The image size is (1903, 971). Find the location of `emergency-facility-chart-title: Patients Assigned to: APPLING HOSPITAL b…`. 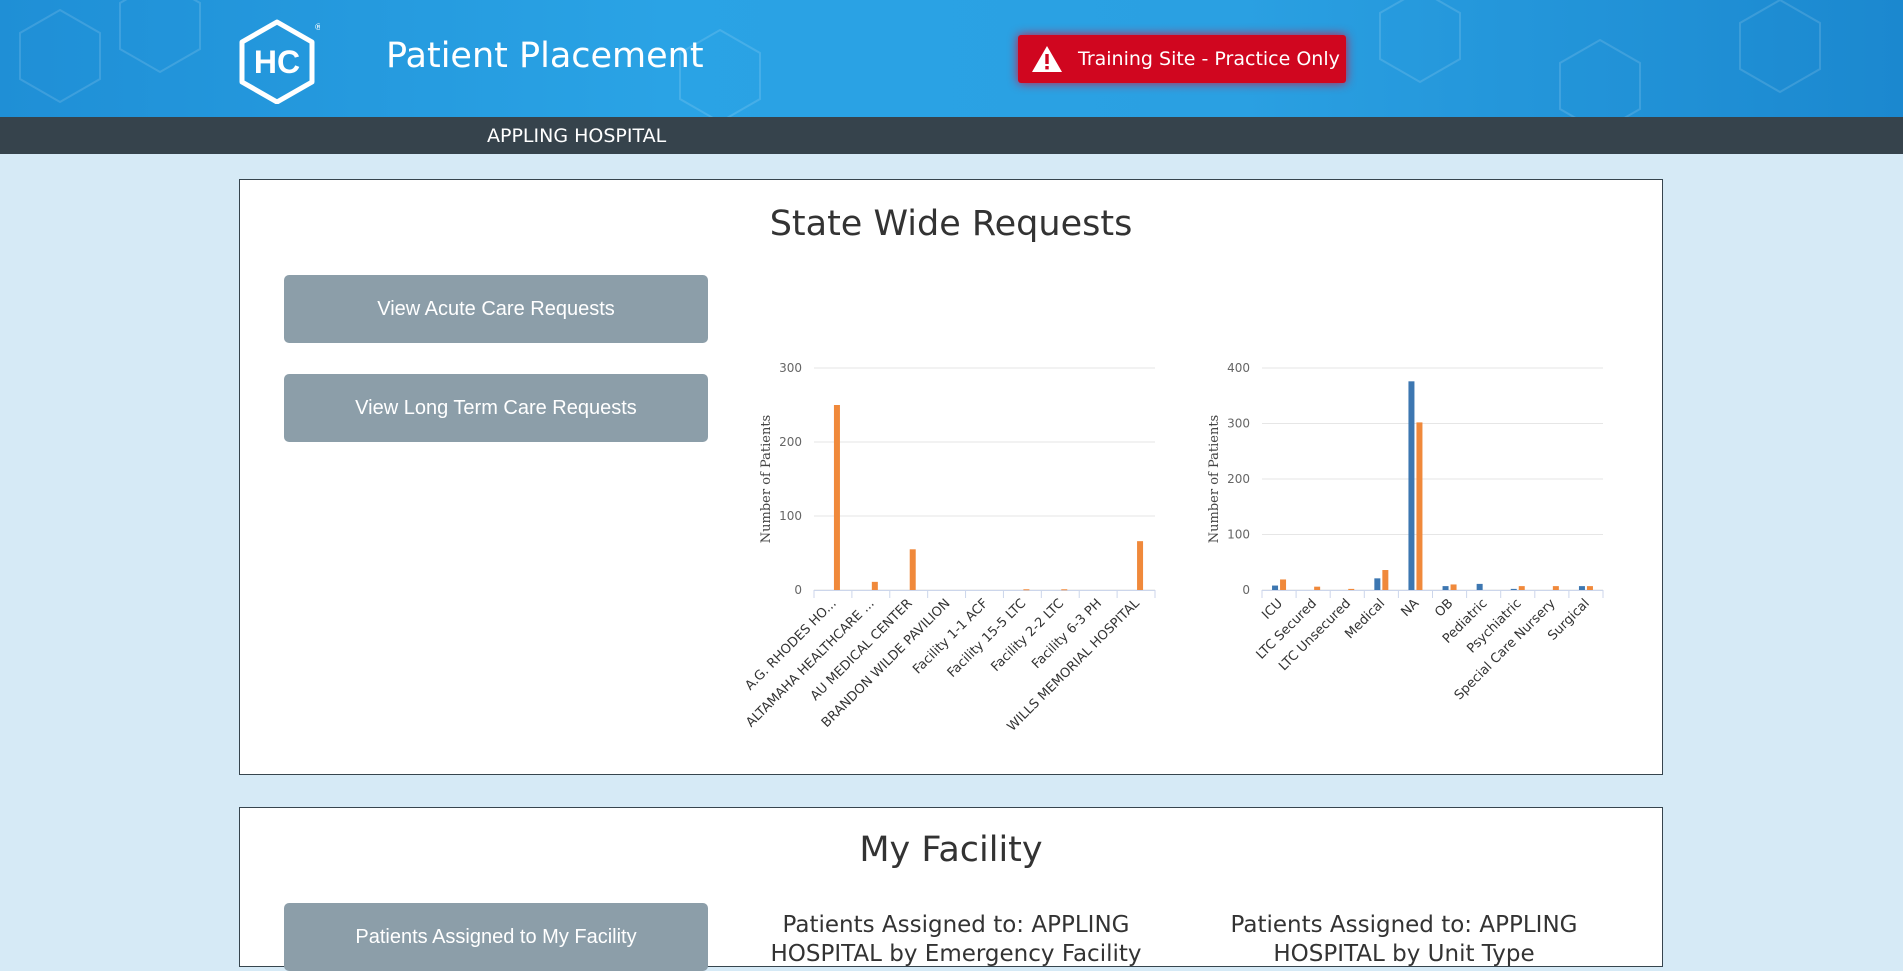

emergency-facility-chart-title: Patients Assigned to: APPLING HOSPITAL b… is located at coordinates (956, 939).